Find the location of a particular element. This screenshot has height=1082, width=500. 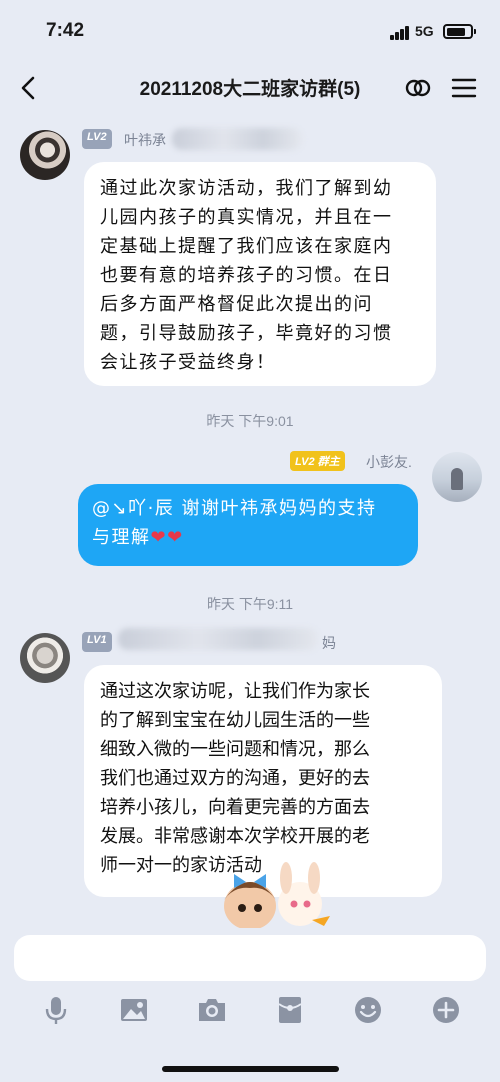

role-text: 群主 is located at coordinates (328, 462).